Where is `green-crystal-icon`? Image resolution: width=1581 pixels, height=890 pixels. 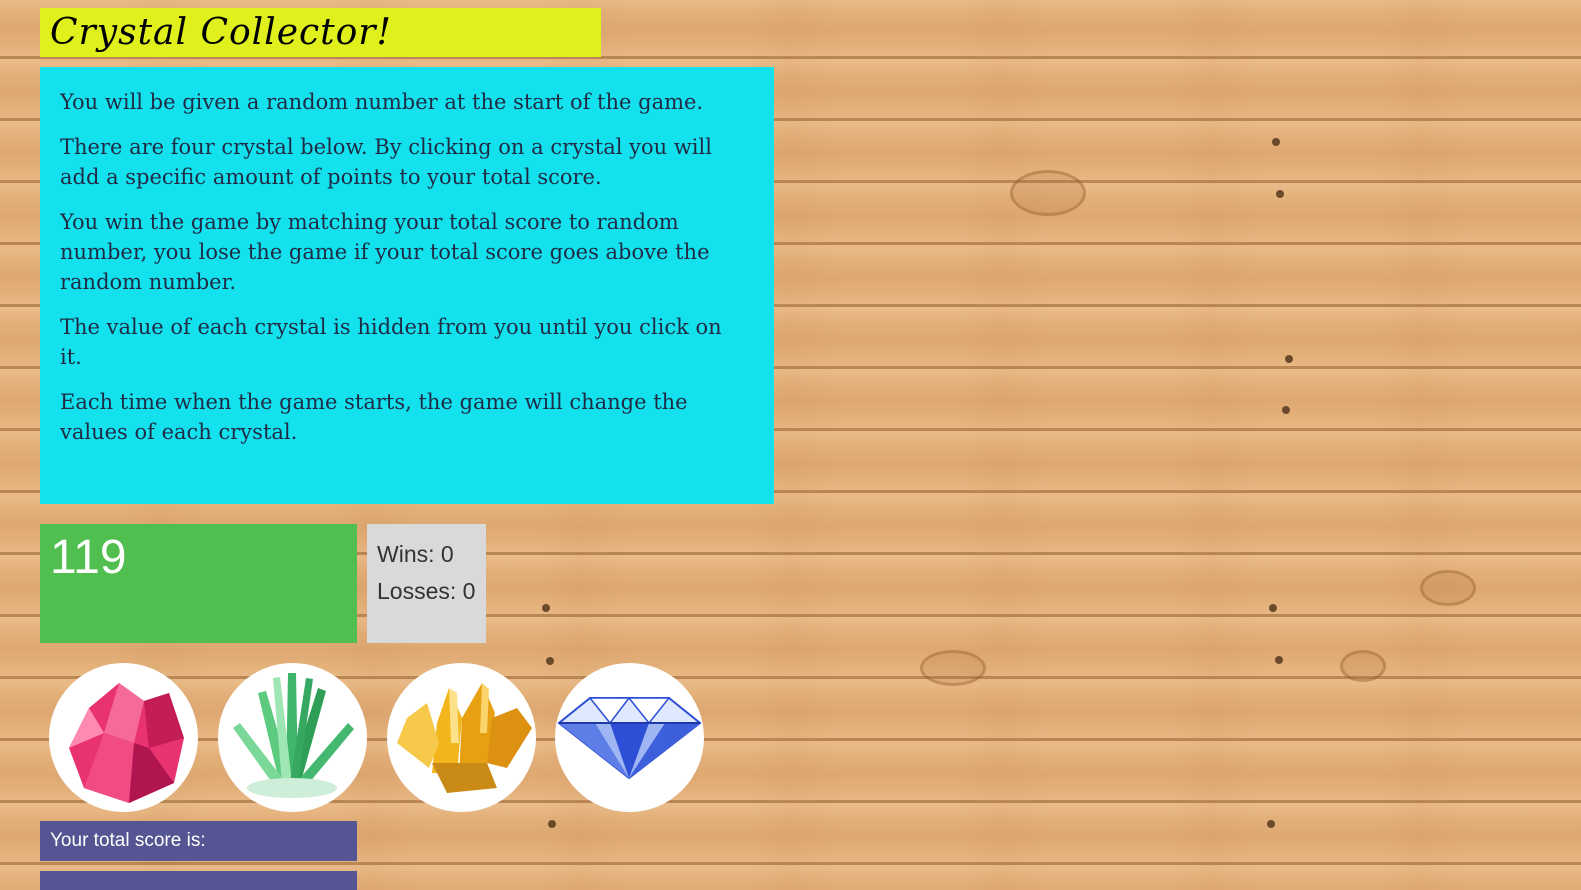 green-crystal-icon is located at coordinates (293, 735).